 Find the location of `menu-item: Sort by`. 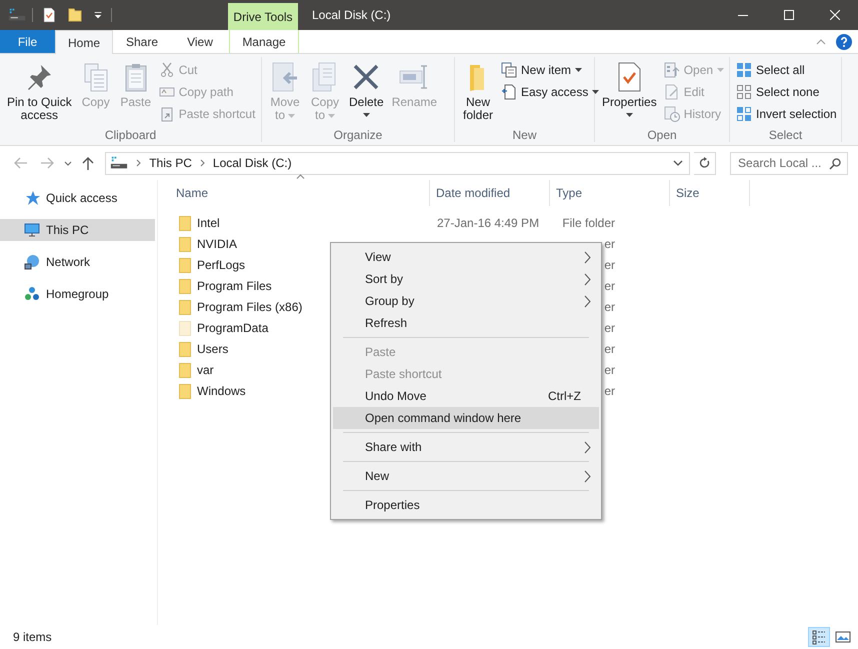

menu-item: Sort by is located at coordinates (466, 279).